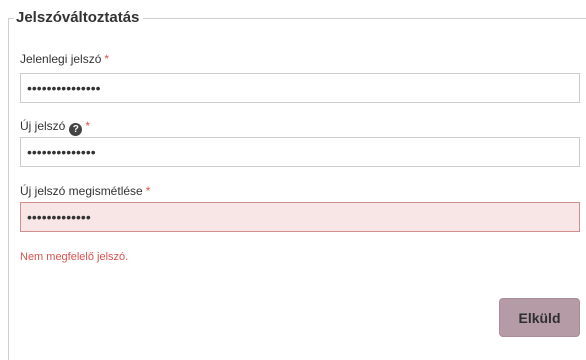 Image resolution: width=586 pixels, height=360 pixels. I want to click on new-password-label: Új jelszó? *, so click(55, 127).